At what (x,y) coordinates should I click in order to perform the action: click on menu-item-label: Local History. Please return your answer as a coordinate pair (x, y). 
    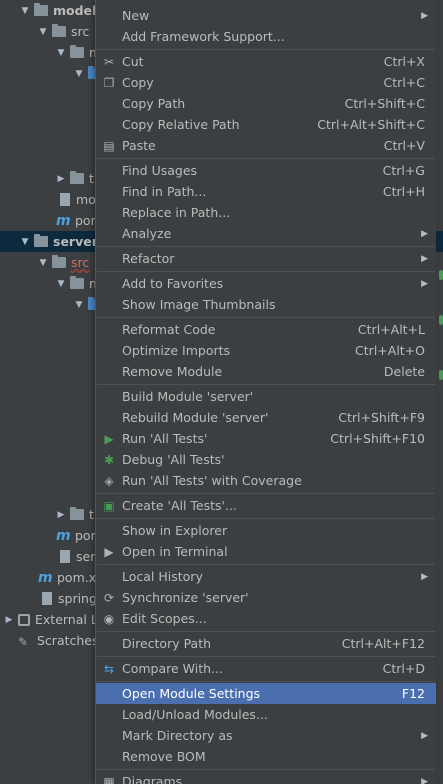
    Looking at the image, I should click on (162, 576).